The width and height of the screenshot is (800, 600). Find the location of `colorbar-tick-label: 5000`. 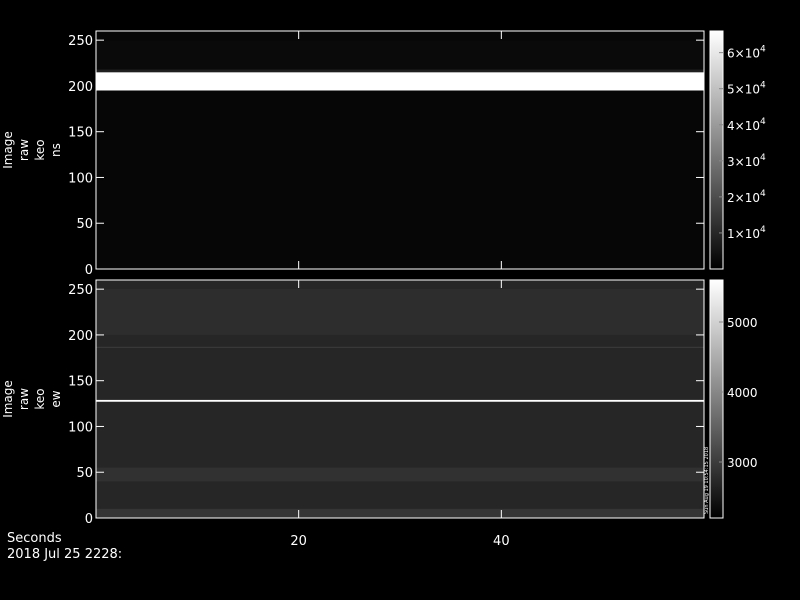

colorbar-tick-label: 5000 is located at coordinates (742, 323).